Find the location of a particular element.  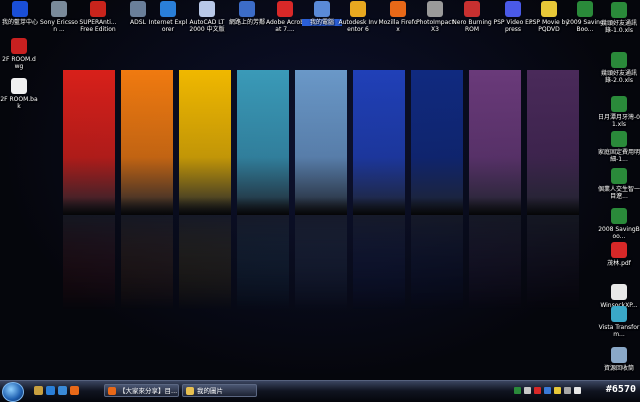

desktop-icon: 資源回收筒 is located at coordinates (619, 359).